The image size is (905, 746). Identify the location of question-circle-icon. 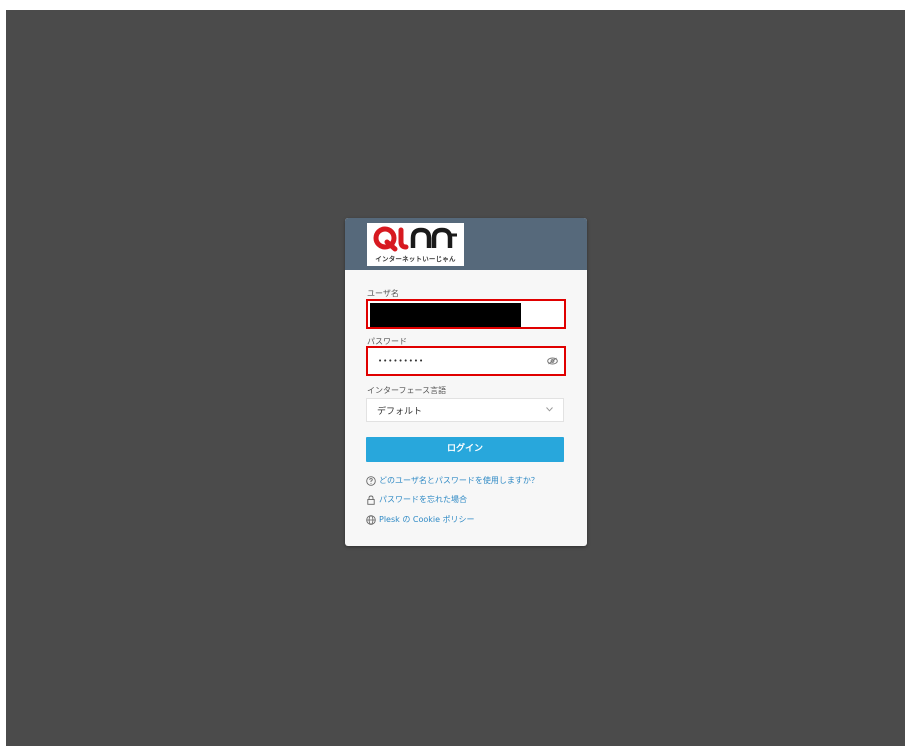
(371, 480).